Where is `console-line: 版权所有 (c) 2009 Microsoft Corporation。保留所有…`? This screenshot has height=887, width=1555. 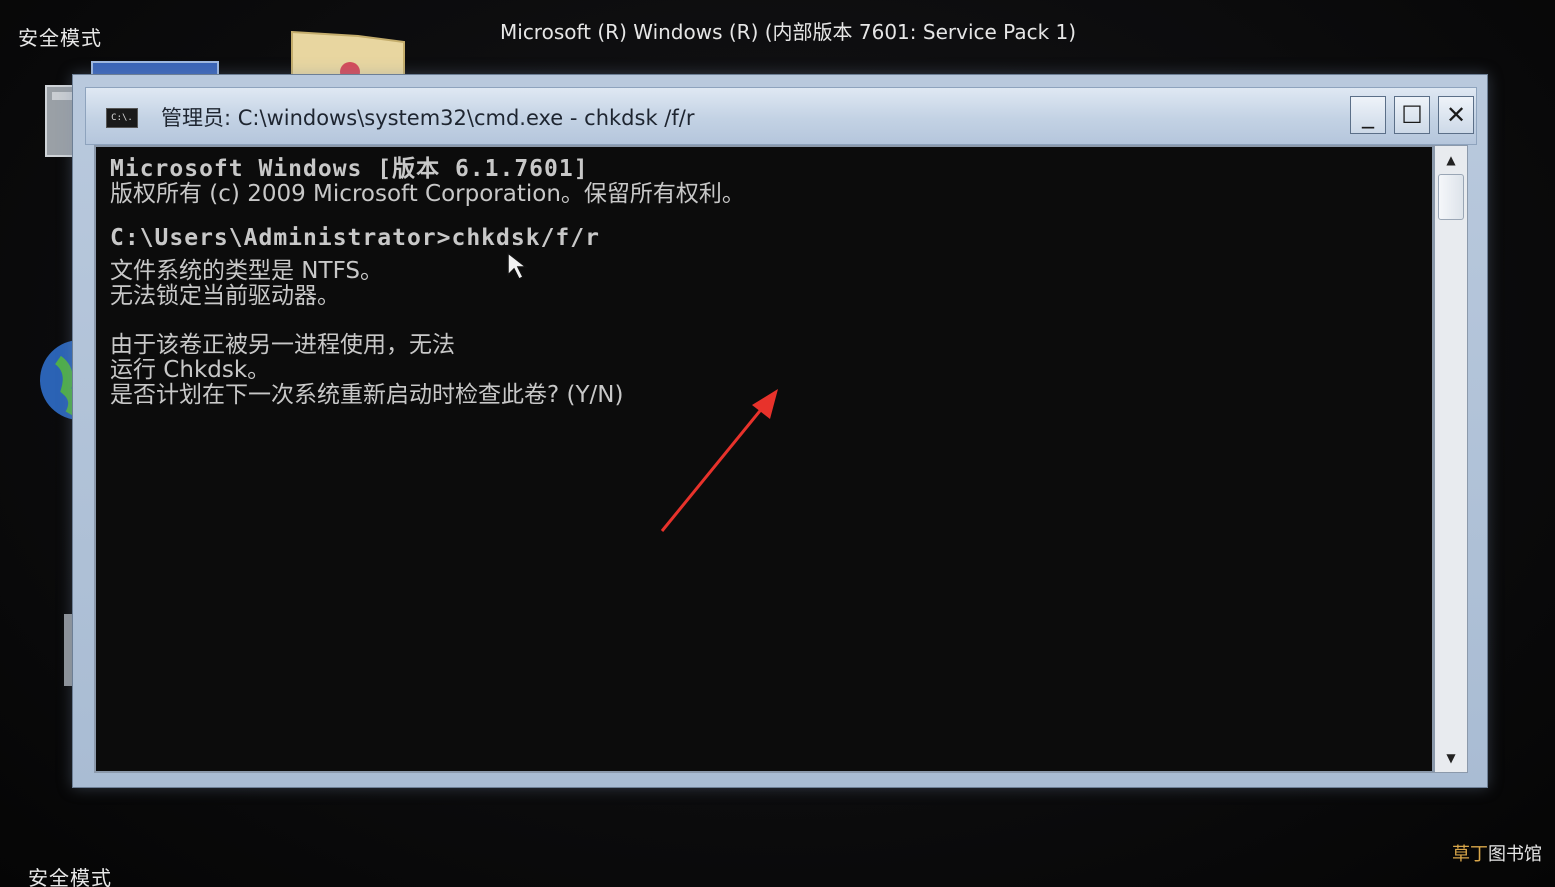
console-line: 版权所有 (c) 2009 Microsoft Corporation。保留所有… is located at coordinates (427, 194).